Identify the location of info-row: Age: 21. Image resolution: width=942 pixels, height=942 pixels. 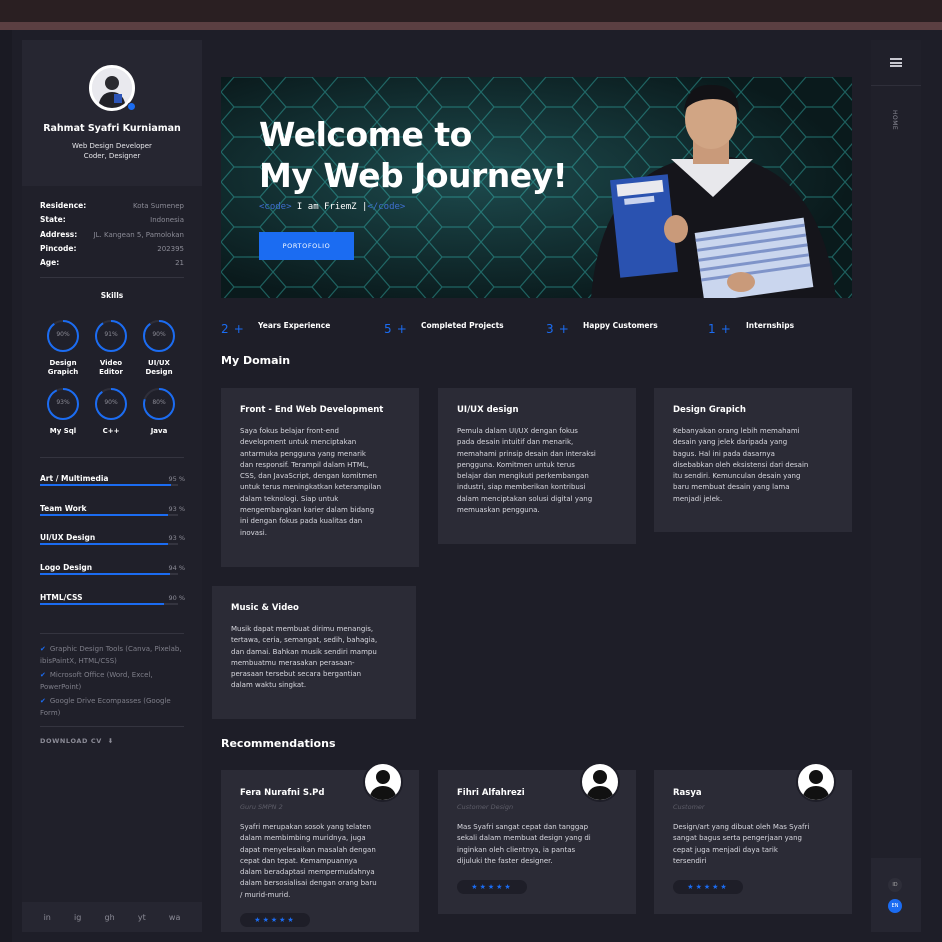
(112, 263).